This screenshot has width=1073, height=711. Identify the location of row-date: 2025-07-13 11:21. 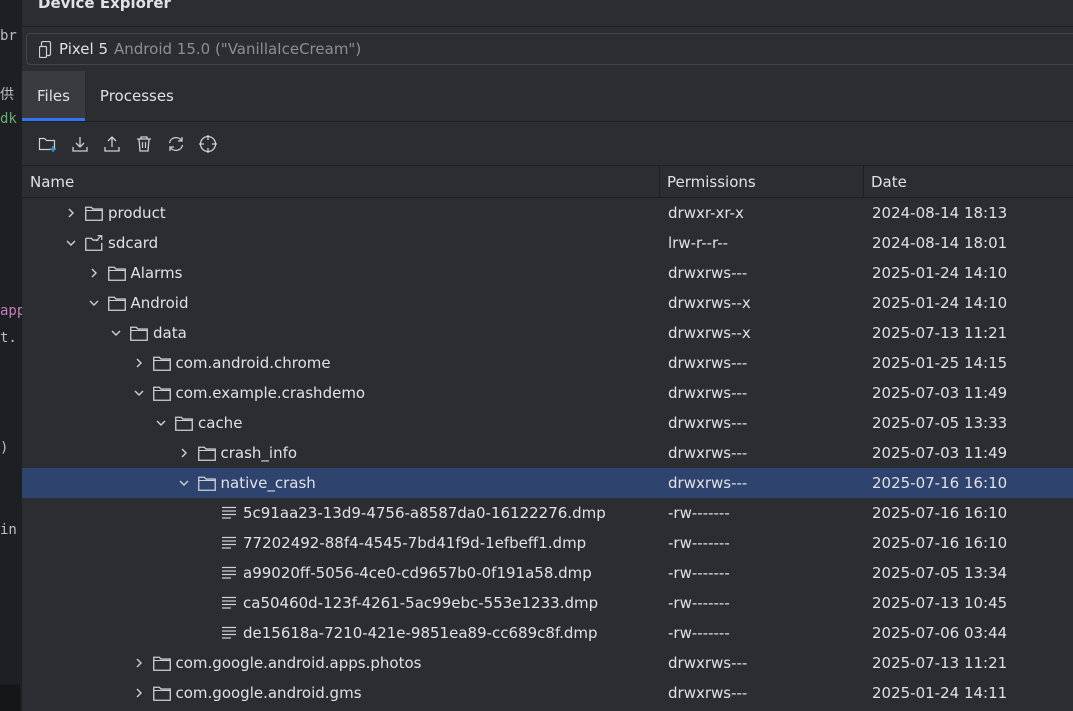
(940, 663).